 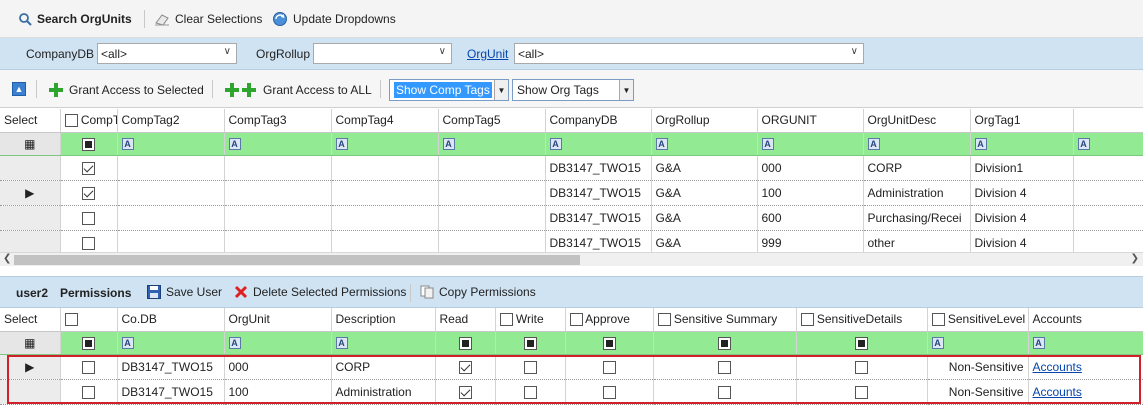 I want to click on show-comp-tags-dropdown: Show Comp Tags ▼, so click(x=449, y=90).